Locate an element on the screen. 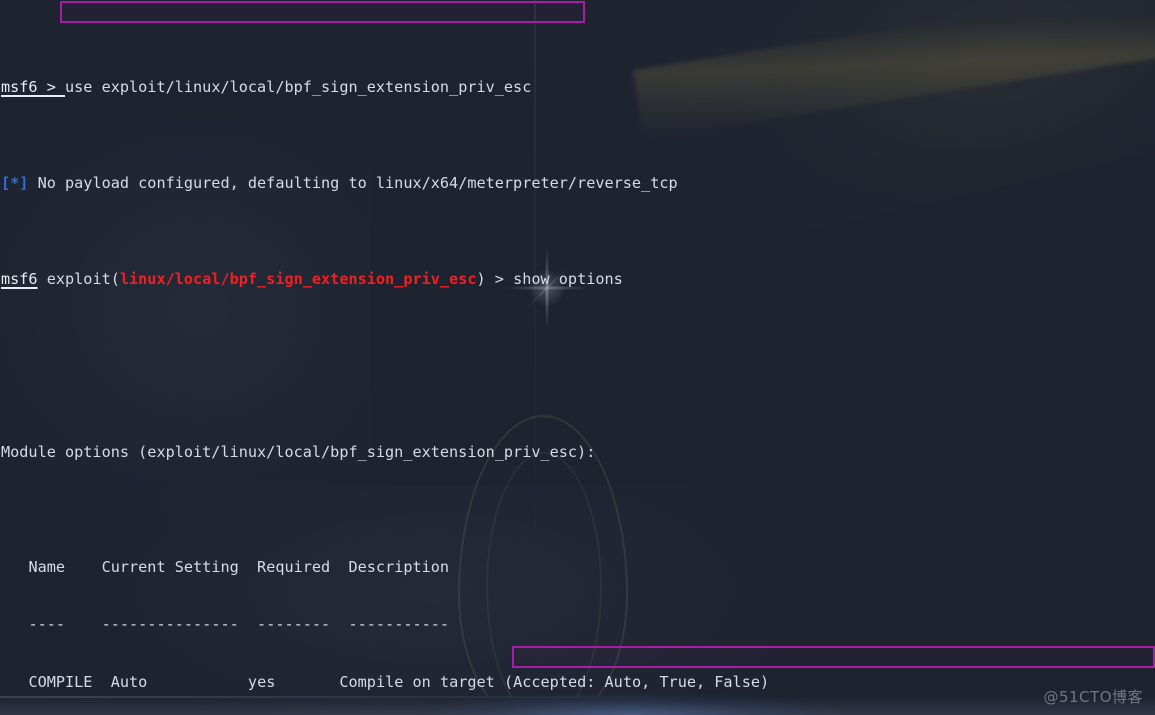 Image resolution: width=1155 pixels, height=715 pixels. prompt-close-paren: ) > is located at coordinates (495, 278).